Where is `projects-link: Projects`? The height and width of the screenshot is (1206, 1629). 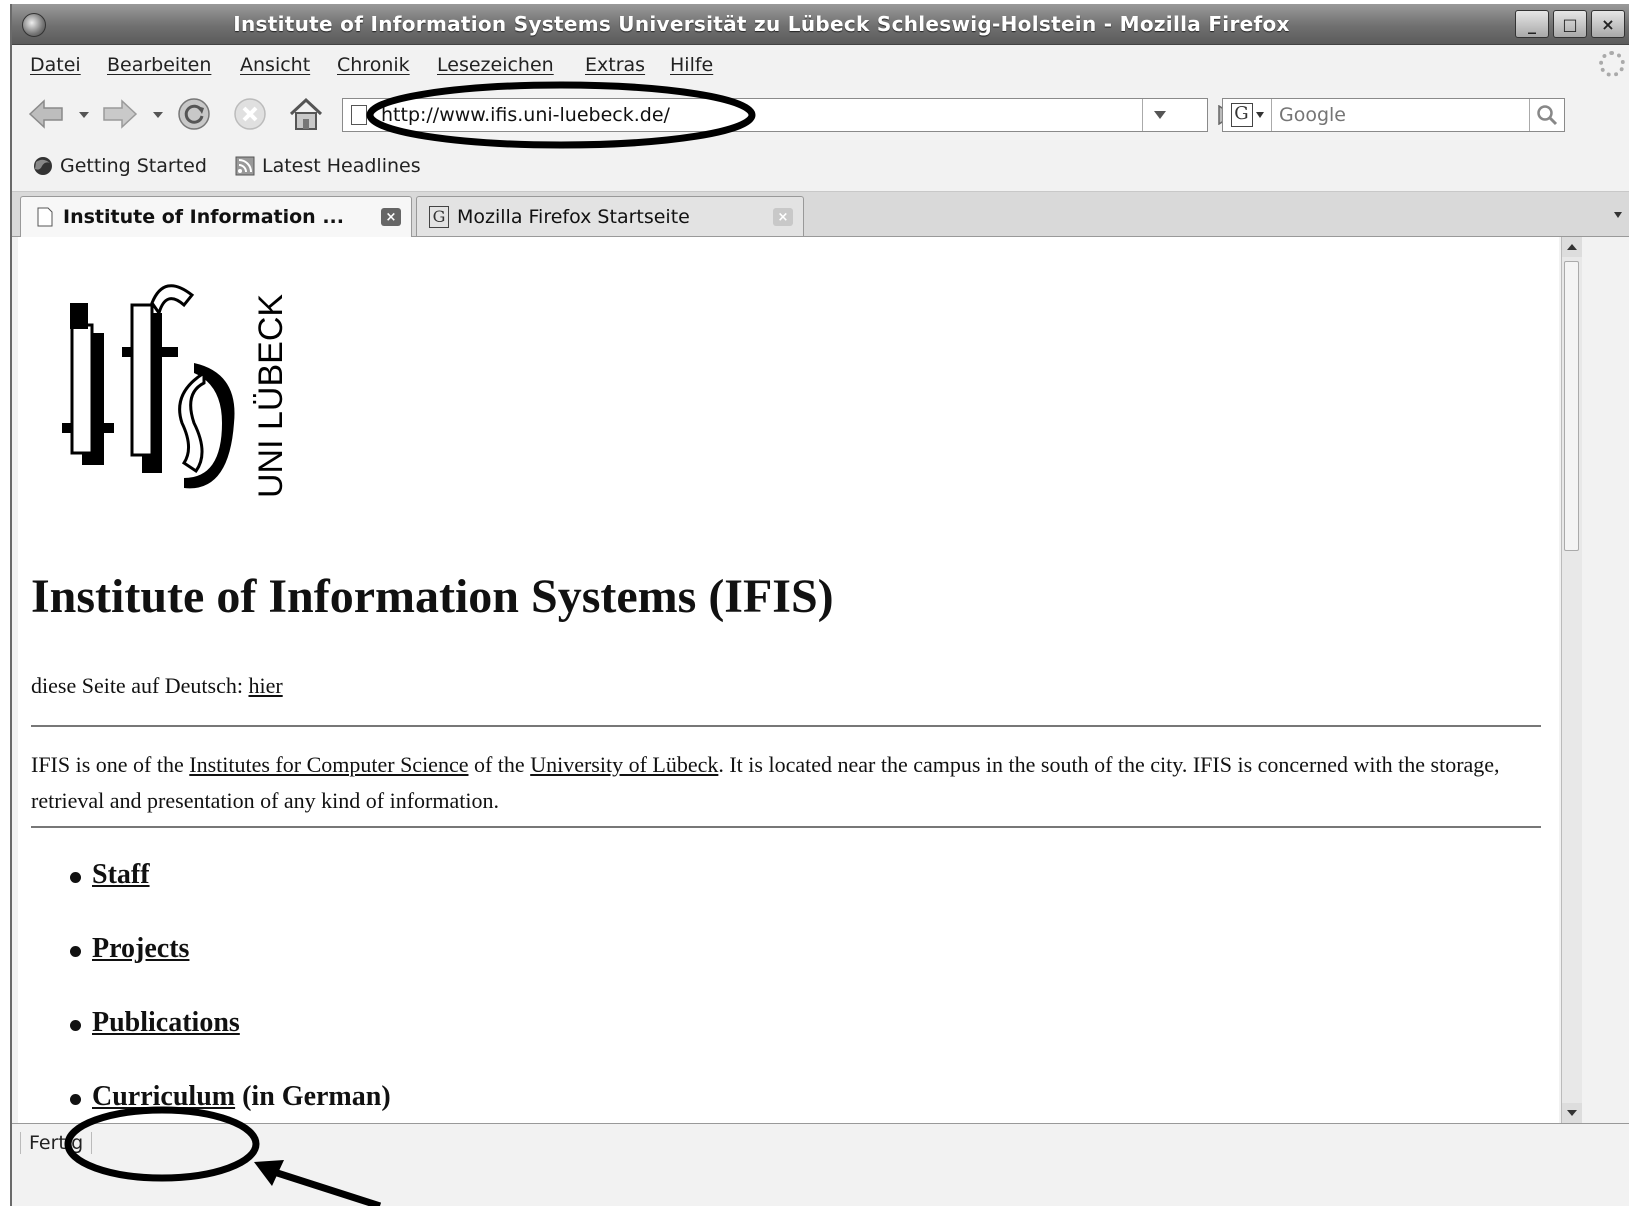 projects-link: Projects is located at coordinates (140, 948).